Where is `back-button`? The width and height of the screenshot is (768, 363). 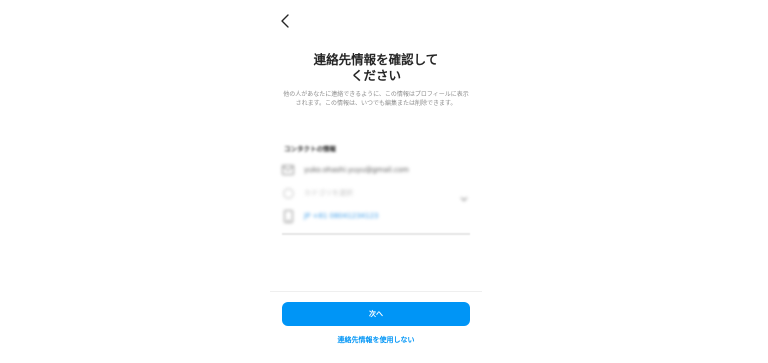
back-button is located at coordinates (286, 21).